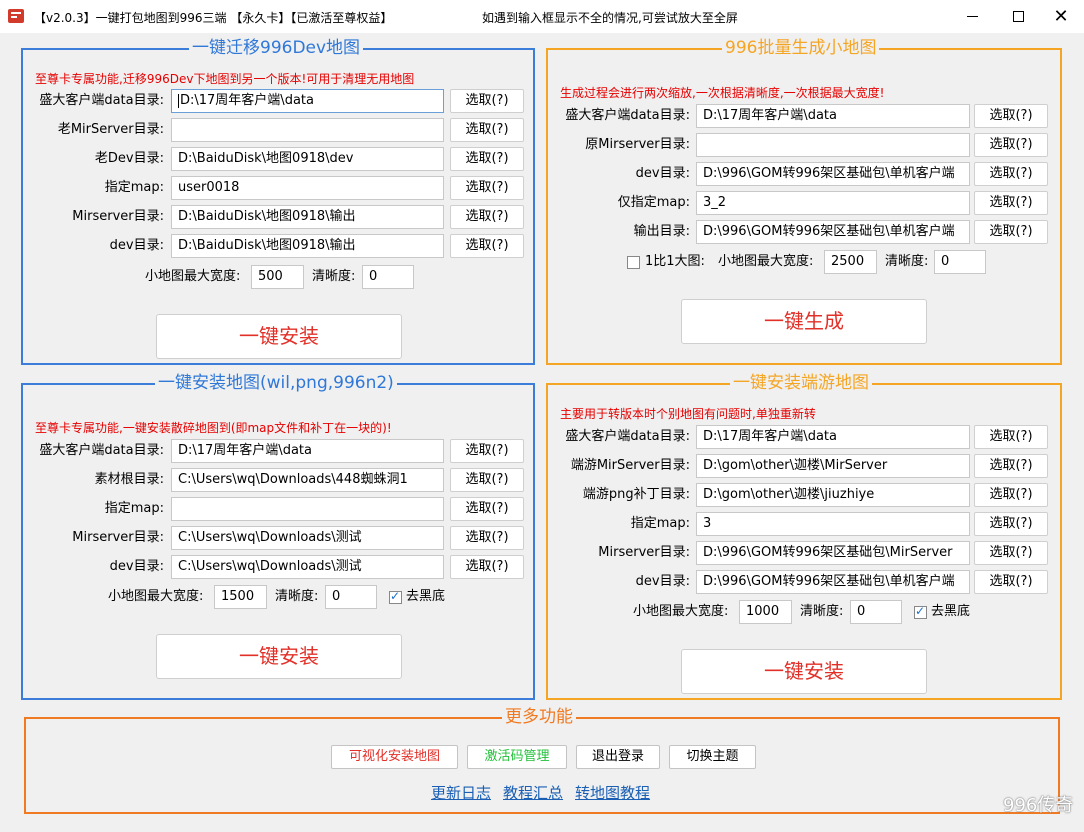 The image size is (1084, 832). What do you see at coordinates (307, 538) in the screenshot?
I see `mirserver-input: C:\Users\wq\Downloads\测试` at bounding box center [307, 538].